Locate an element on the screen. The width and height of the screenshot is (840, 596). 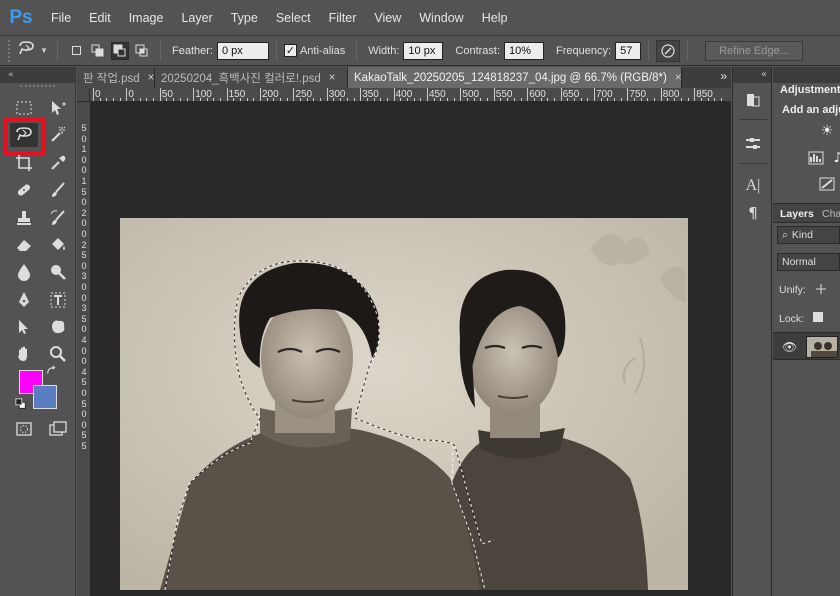
layer-row-background: 👁 is located at coordinates (806, 346).